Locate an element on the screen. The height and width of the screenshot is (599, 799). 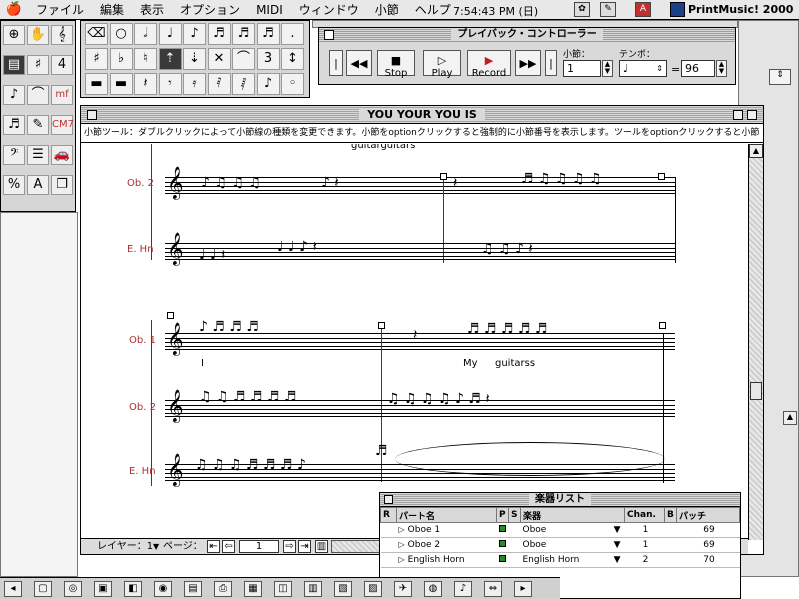
score-vertical-scrollbar: ▲ is located at coordinates (755, 342).